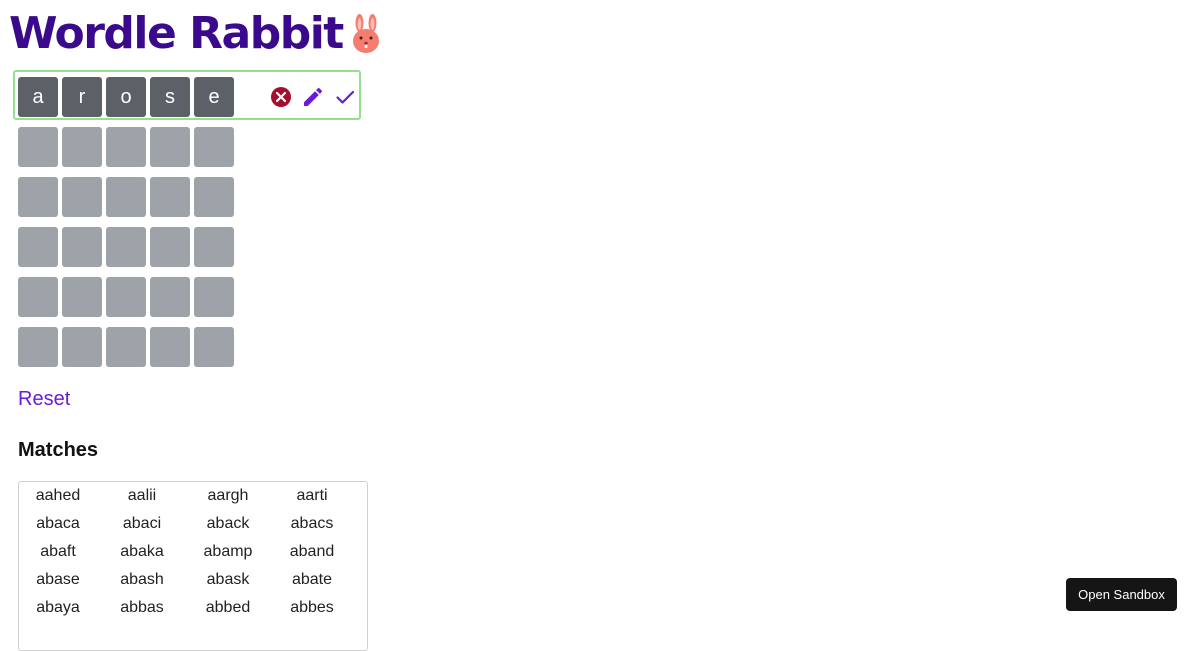 The width and height of the screenshot is (1200, 651). What do you see at coordinates (58, 450) in the screenshot?
I see `matches-heading: Matches` at bounding box center [58, 450].